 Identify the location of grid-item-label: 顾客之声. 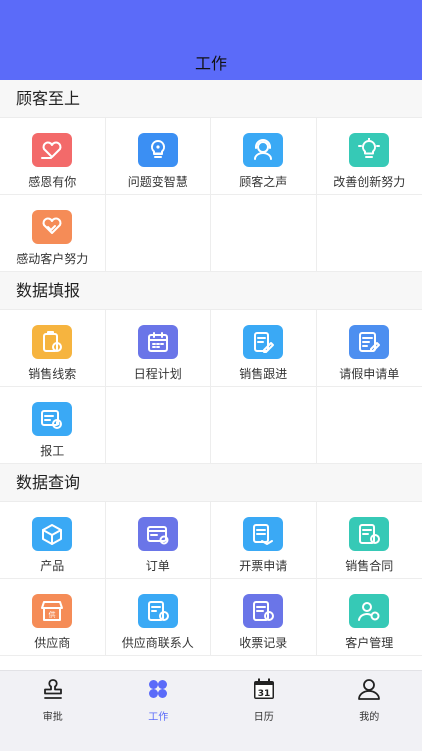
(263, 181).